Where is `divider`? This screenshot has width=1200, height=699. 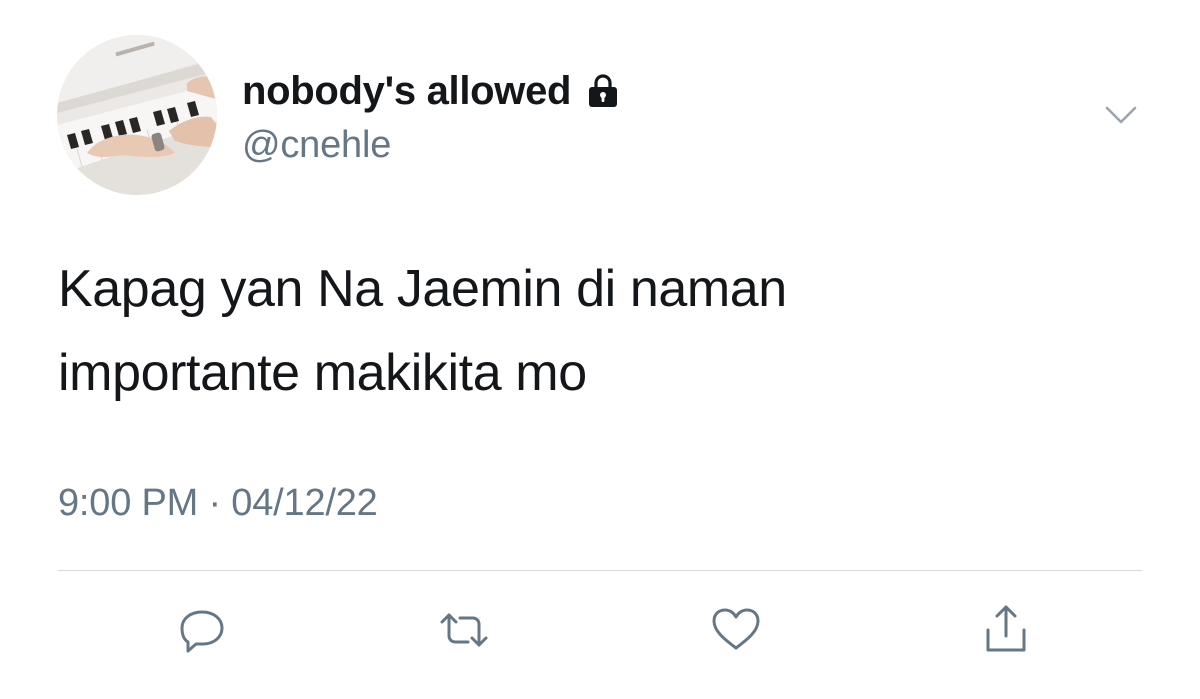
divider is located at coordinates (600, 570).